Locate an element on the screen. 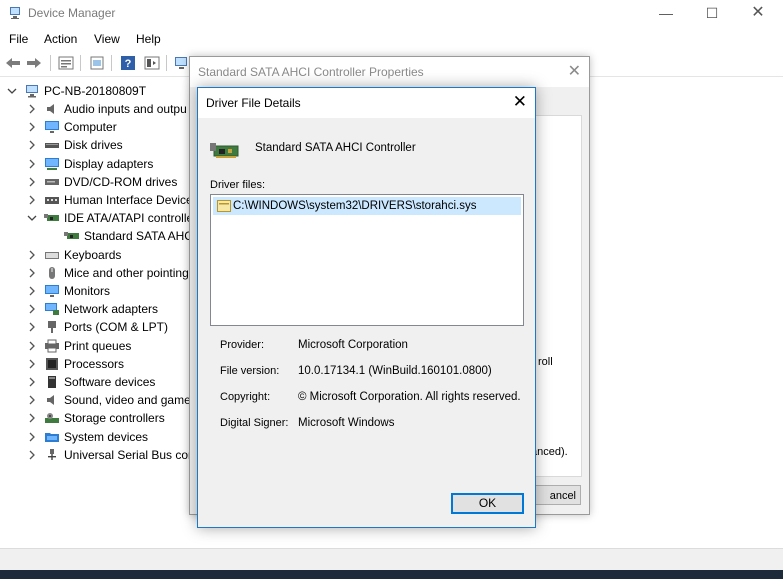 Image resolution: width=783 pixels, height=579 pixels. device-manager-icon is located at coordinates (15, 13).